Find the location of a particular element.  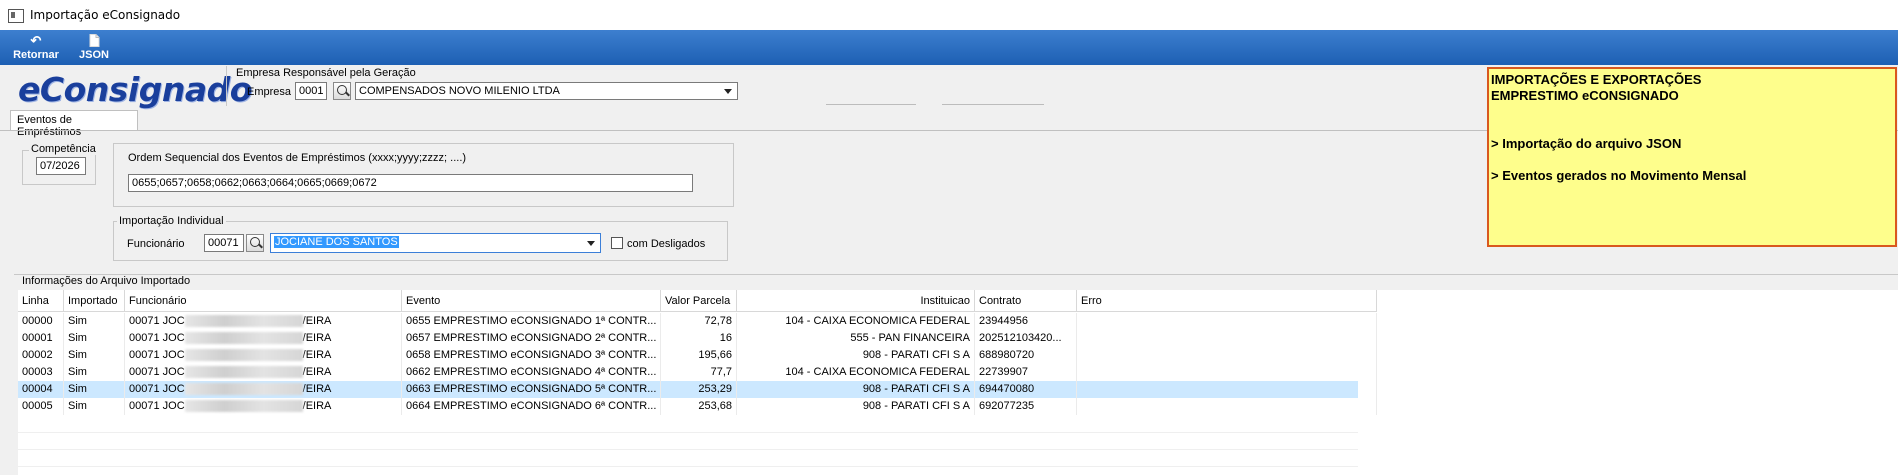

retornar-button: ↶ Retornar is located at coordinates (36, 47).